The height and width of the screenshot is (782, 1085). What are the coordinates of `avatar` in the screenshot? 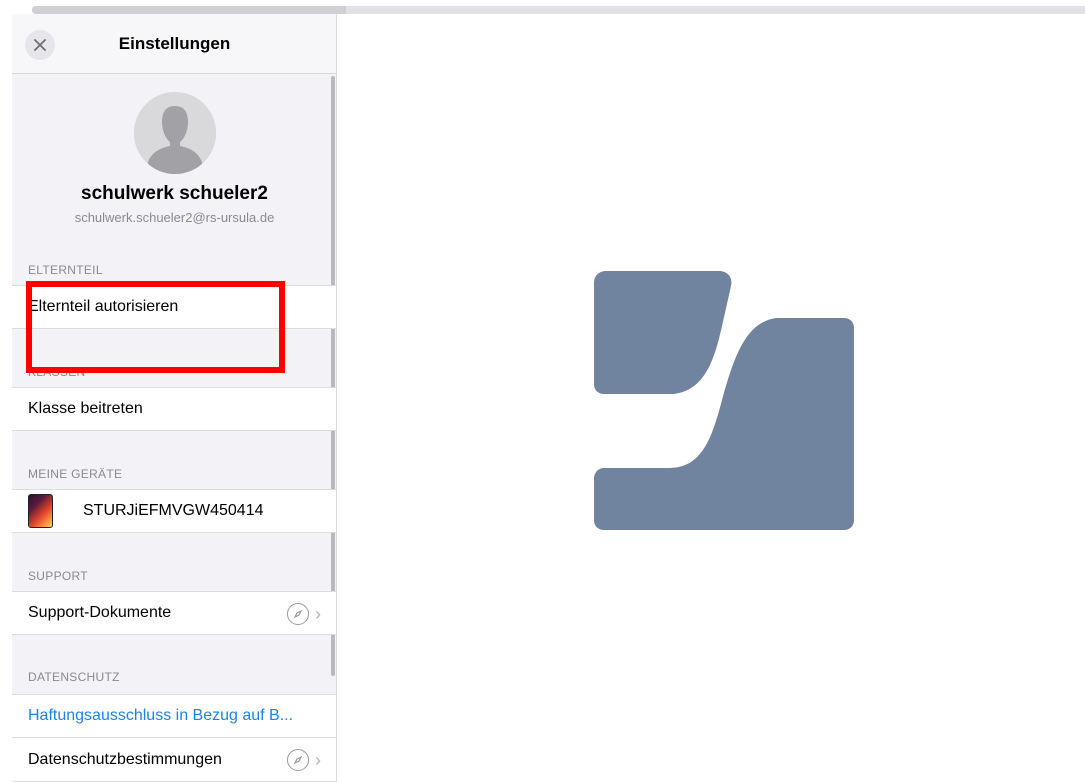 It's located at (175, 133).